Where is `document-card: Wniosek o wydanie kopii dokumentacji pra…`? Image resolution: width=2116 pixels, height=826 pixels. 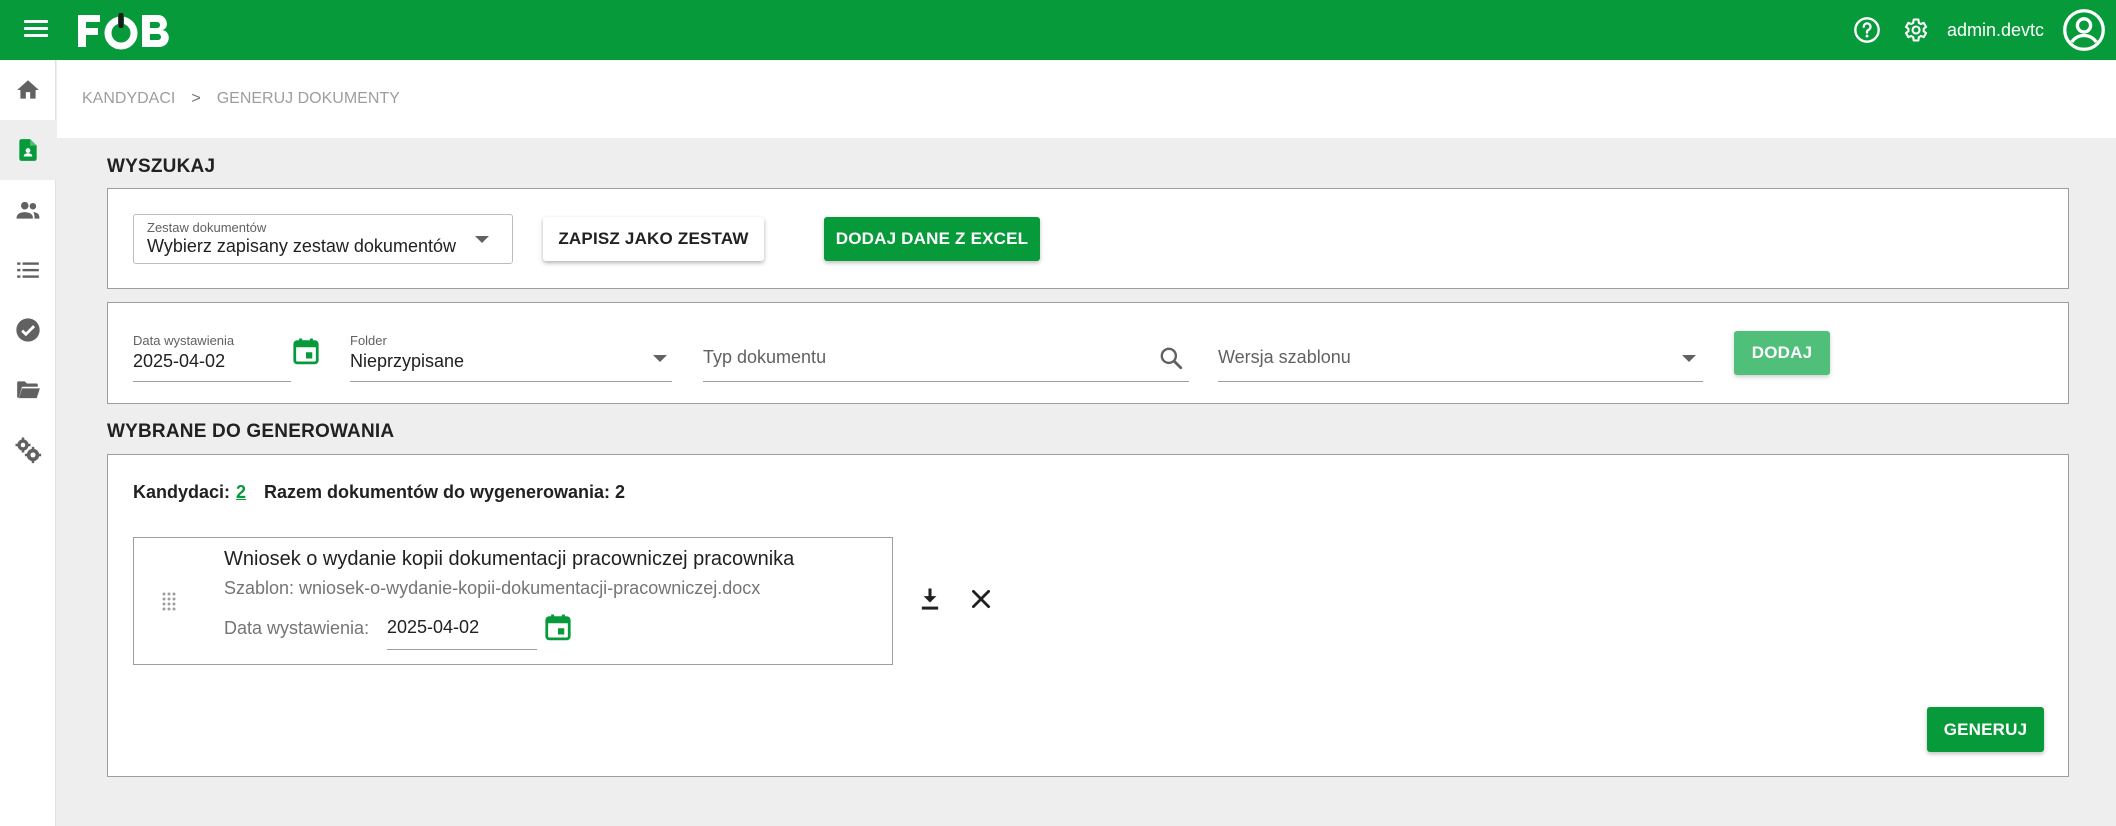 document-card: Wniosek o wydanie kopii dokumentacji pra… is located at coordinates (513, 601).